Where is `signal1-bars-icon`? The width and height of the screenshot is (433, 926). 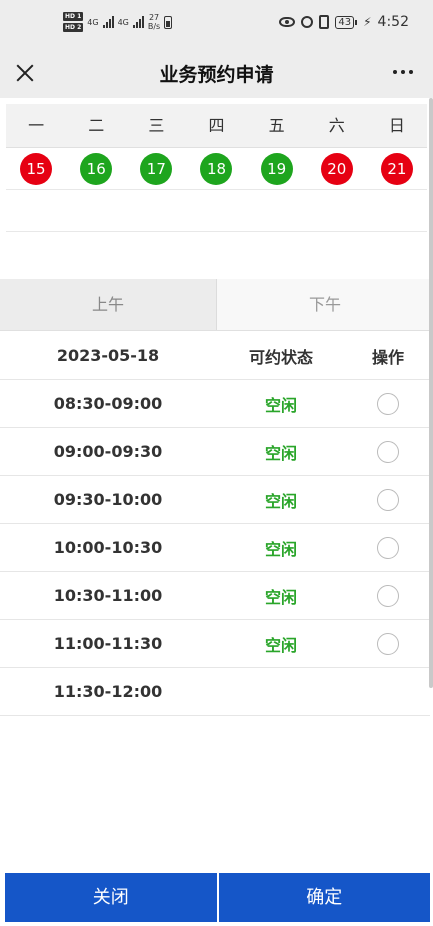 signal1-bars-icon is located at coordinates (108, 22).